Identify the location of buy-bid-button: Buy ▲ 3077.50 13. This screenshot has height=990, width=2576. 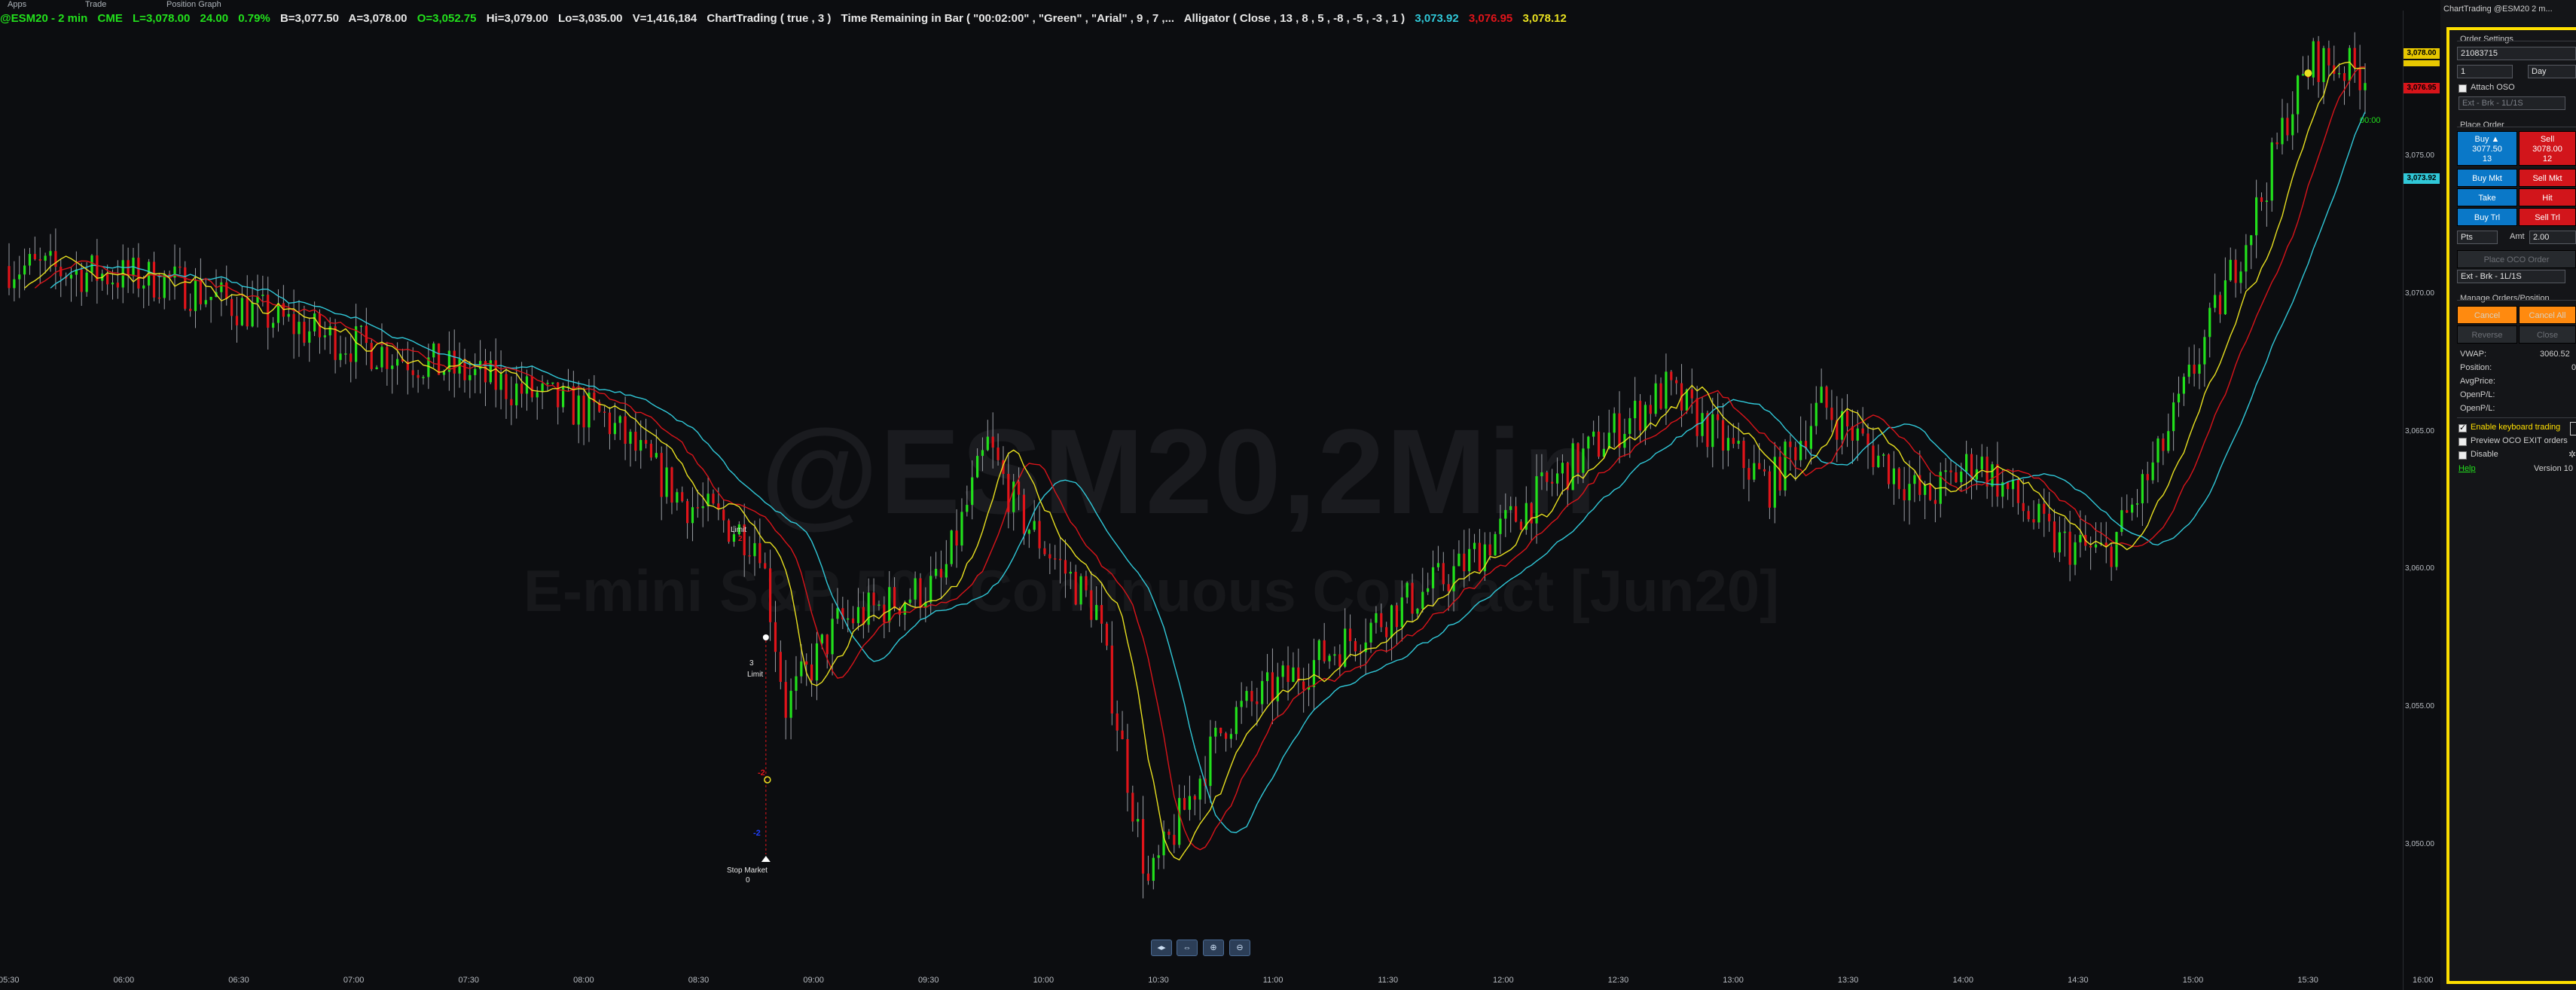
(2487, 149).